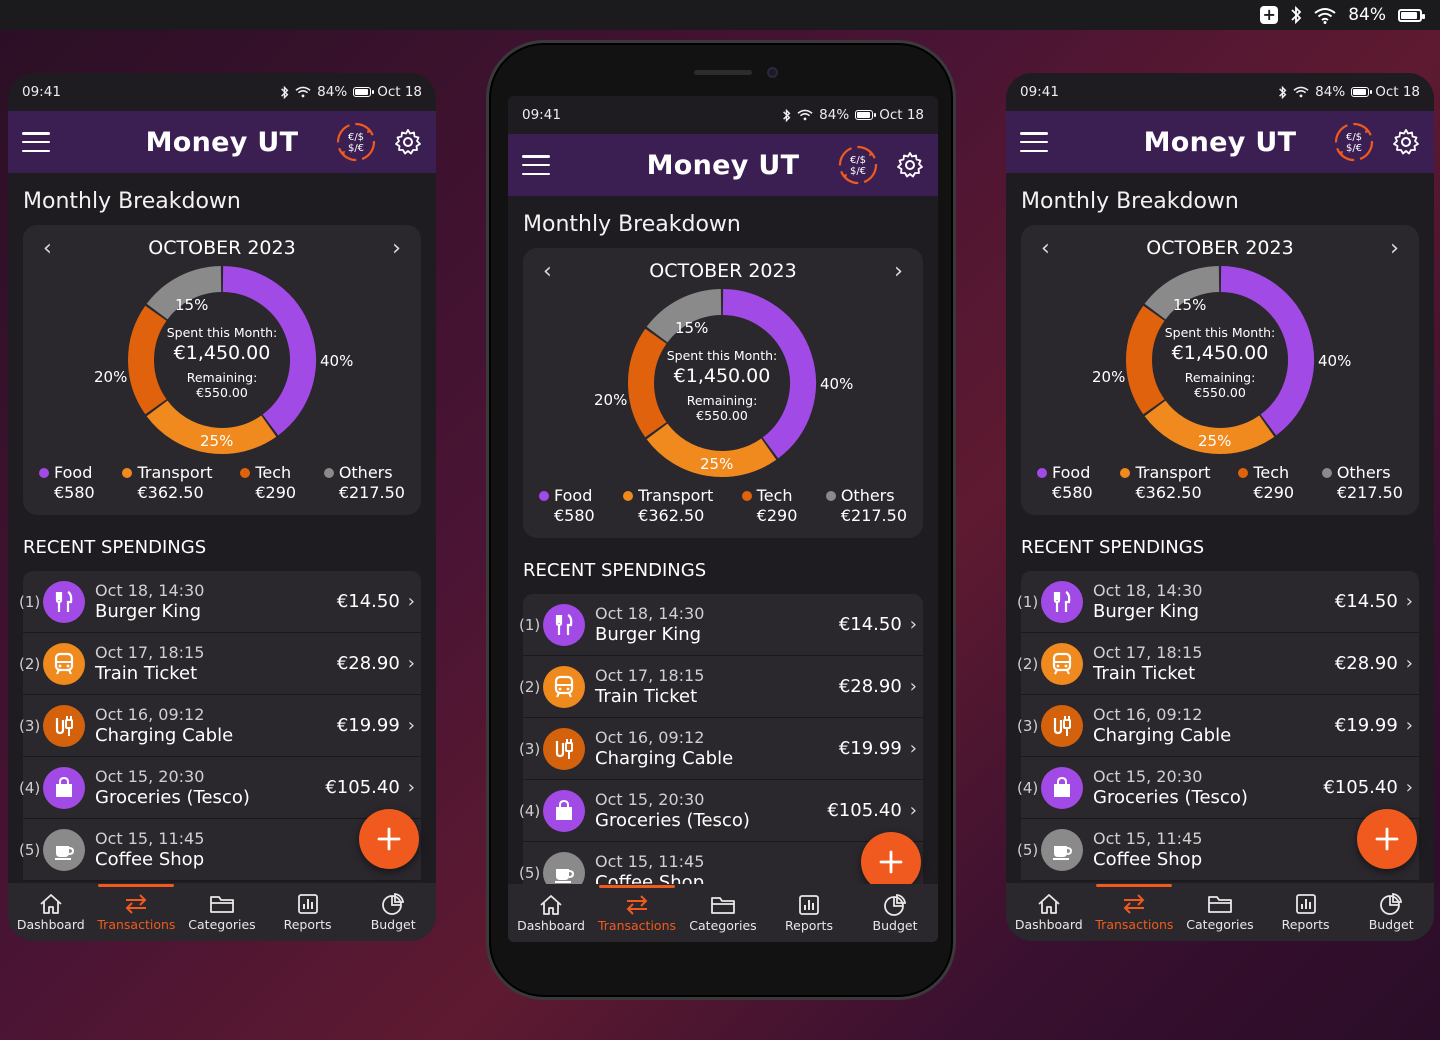 This screenshot has height=1040, width=1440. Describe the element at coordinates (170, 492) in the screenshot. I see `legend-transport-amount: €362.50` at that location.